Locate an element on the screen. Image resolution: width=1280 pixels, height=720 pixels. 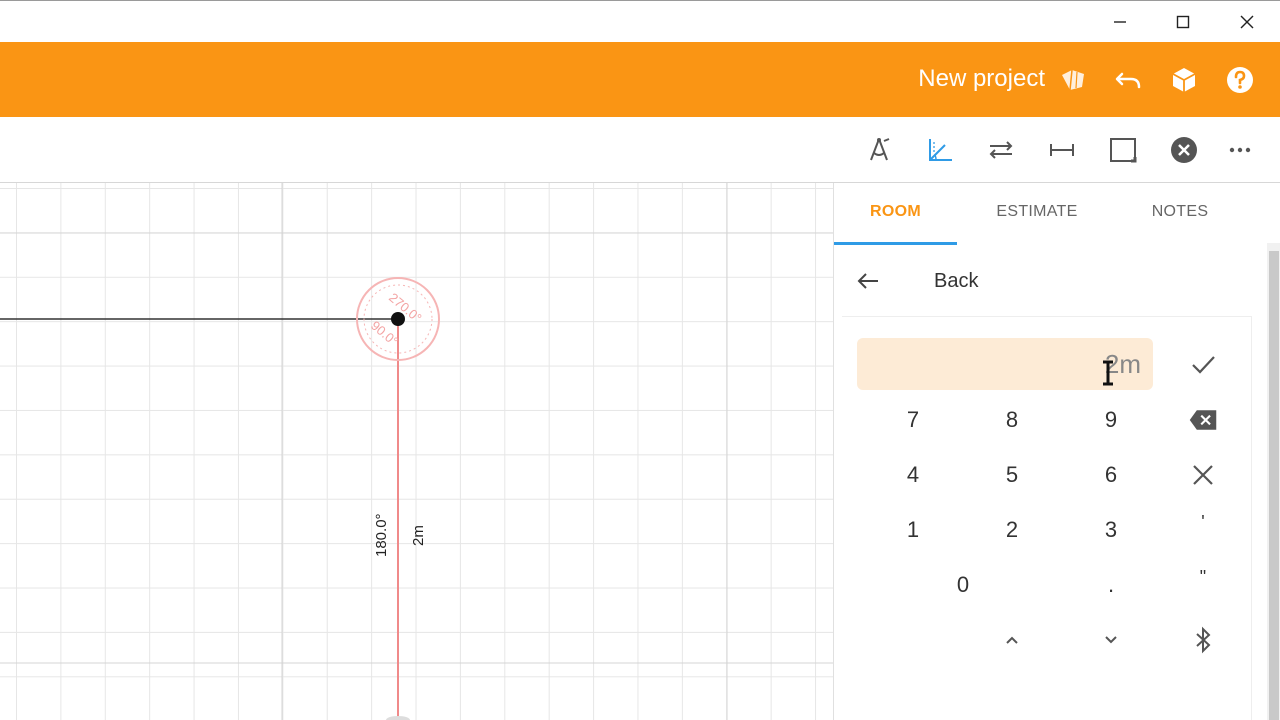
confirm-button is located at coordinates (1203, 364).